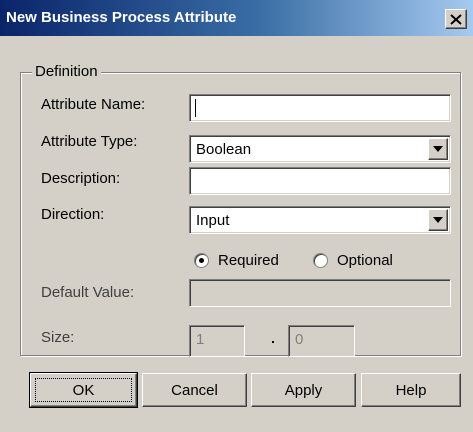  What do you see at coordinates (299, 339) in the screenshot?
I see `precision-value: 0` at bounding box center [299, 339].